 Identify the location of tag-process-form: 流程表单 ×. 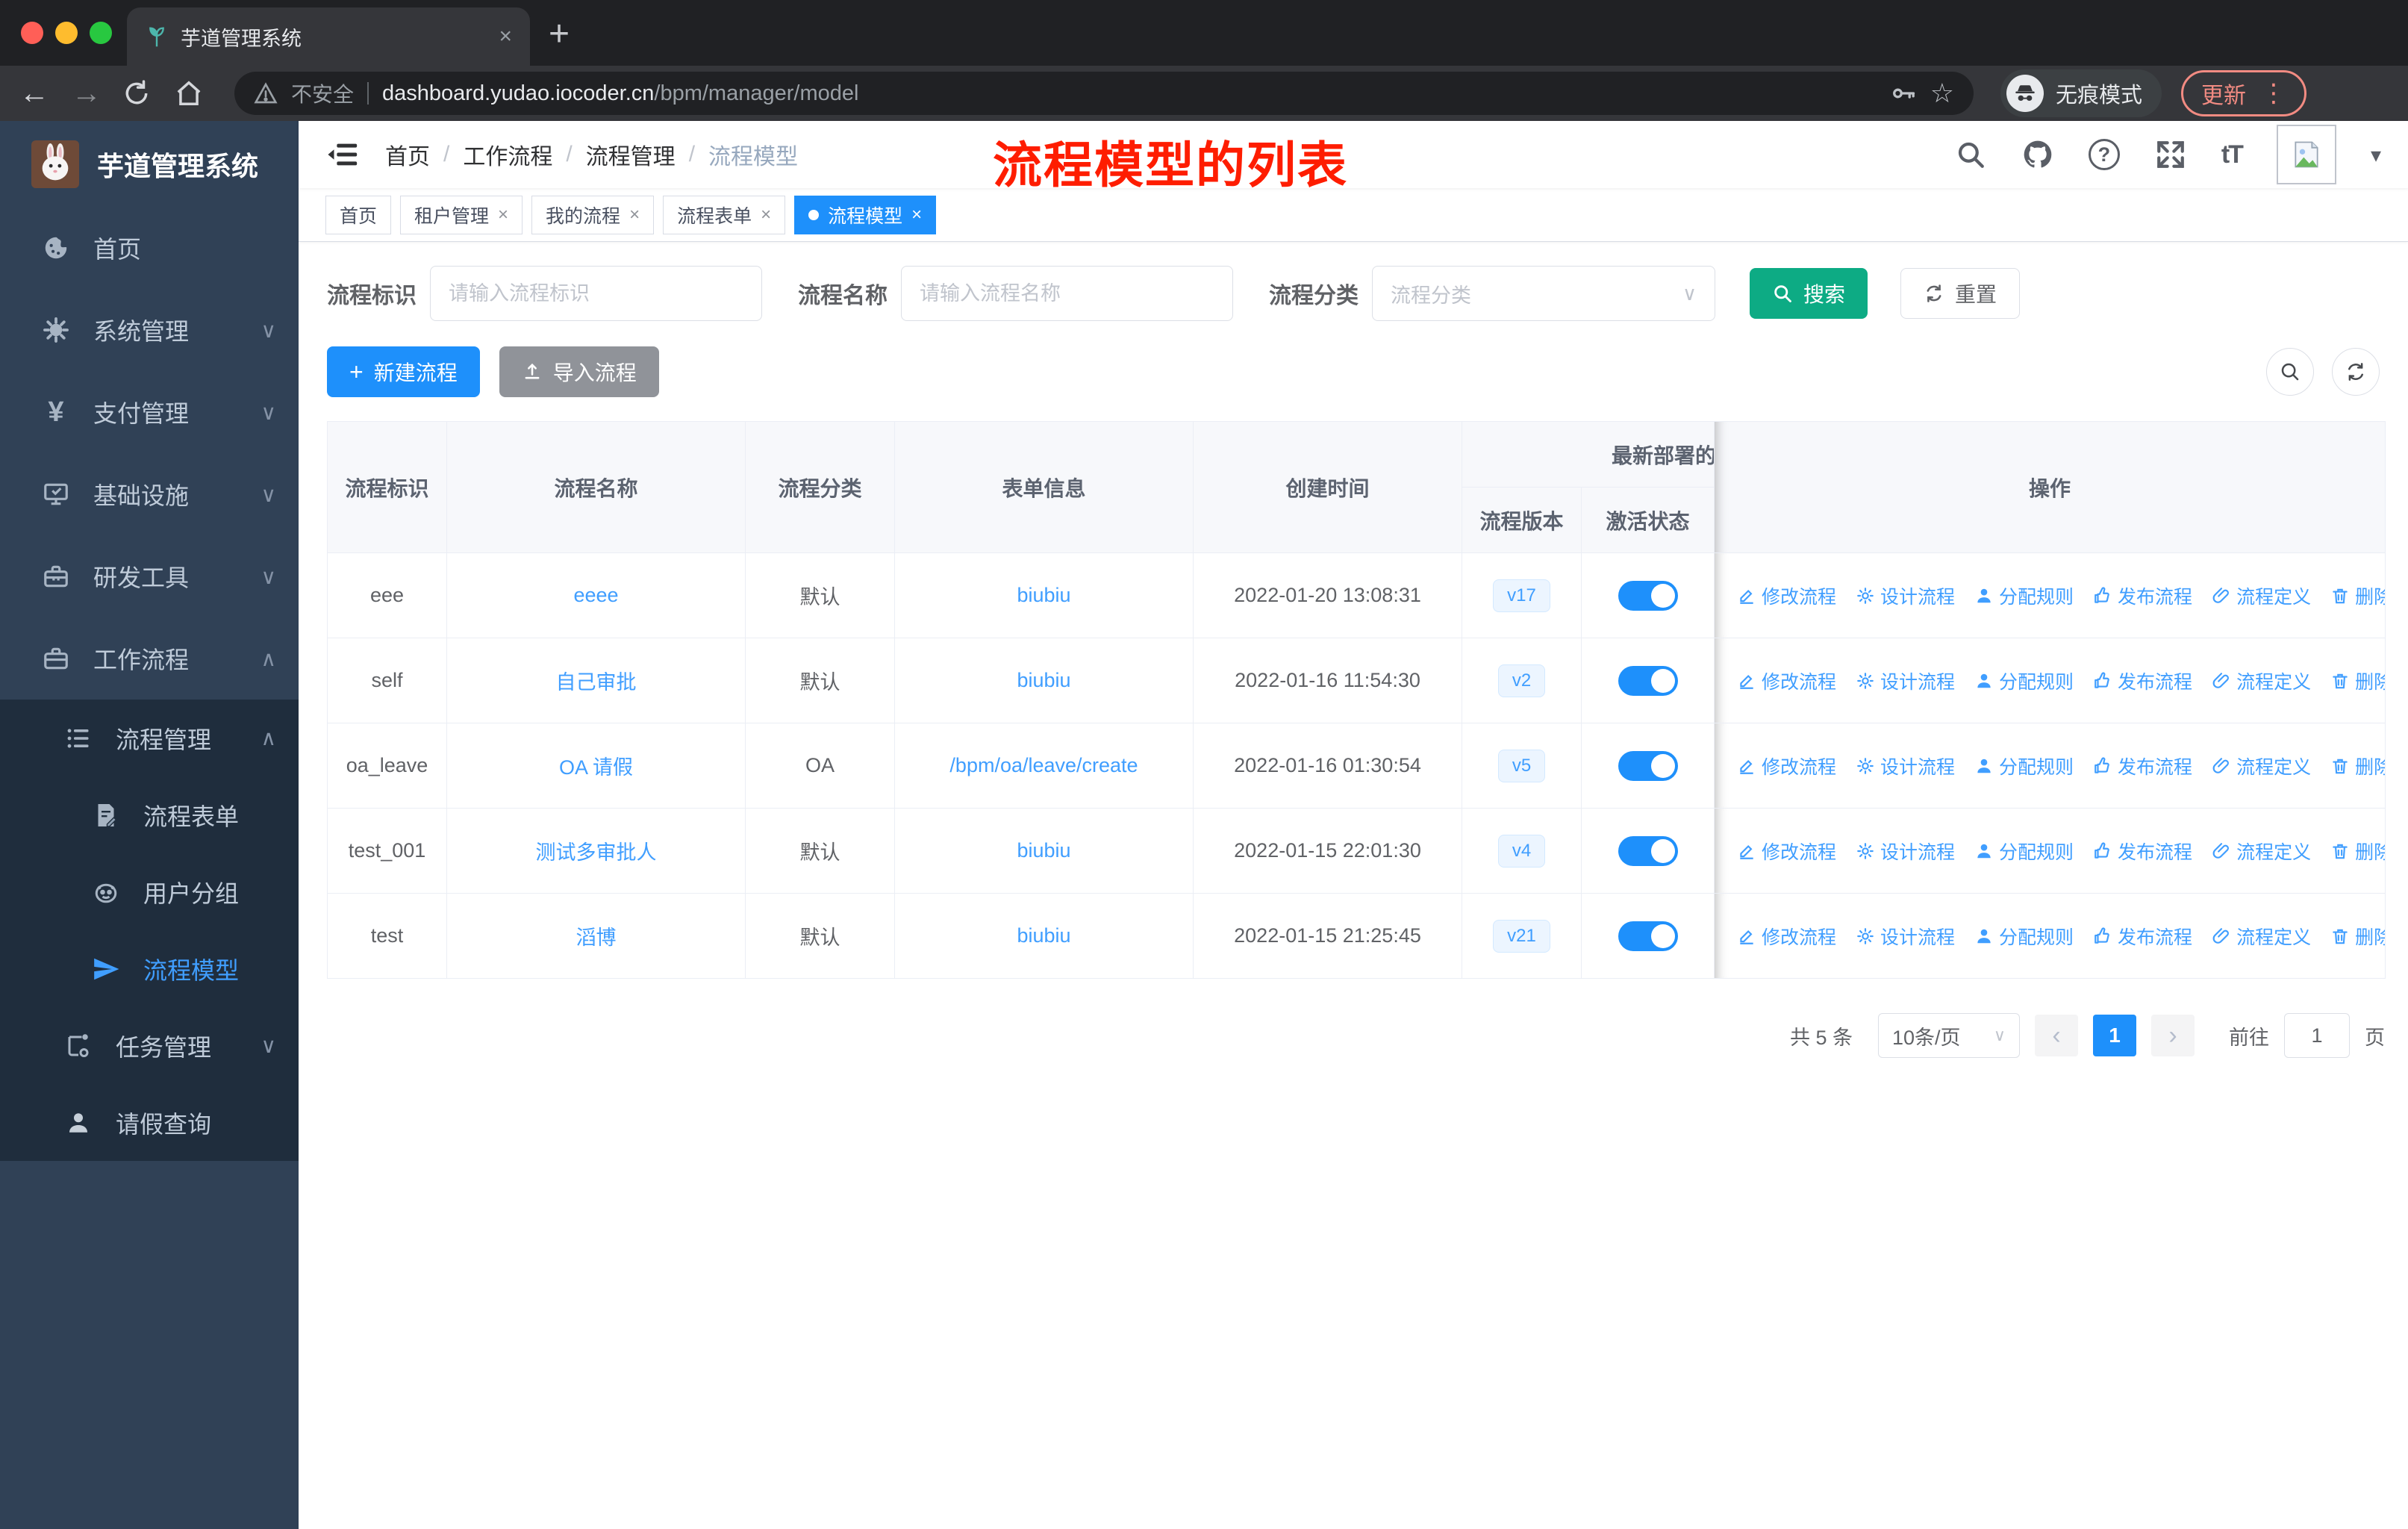
(724, 215).